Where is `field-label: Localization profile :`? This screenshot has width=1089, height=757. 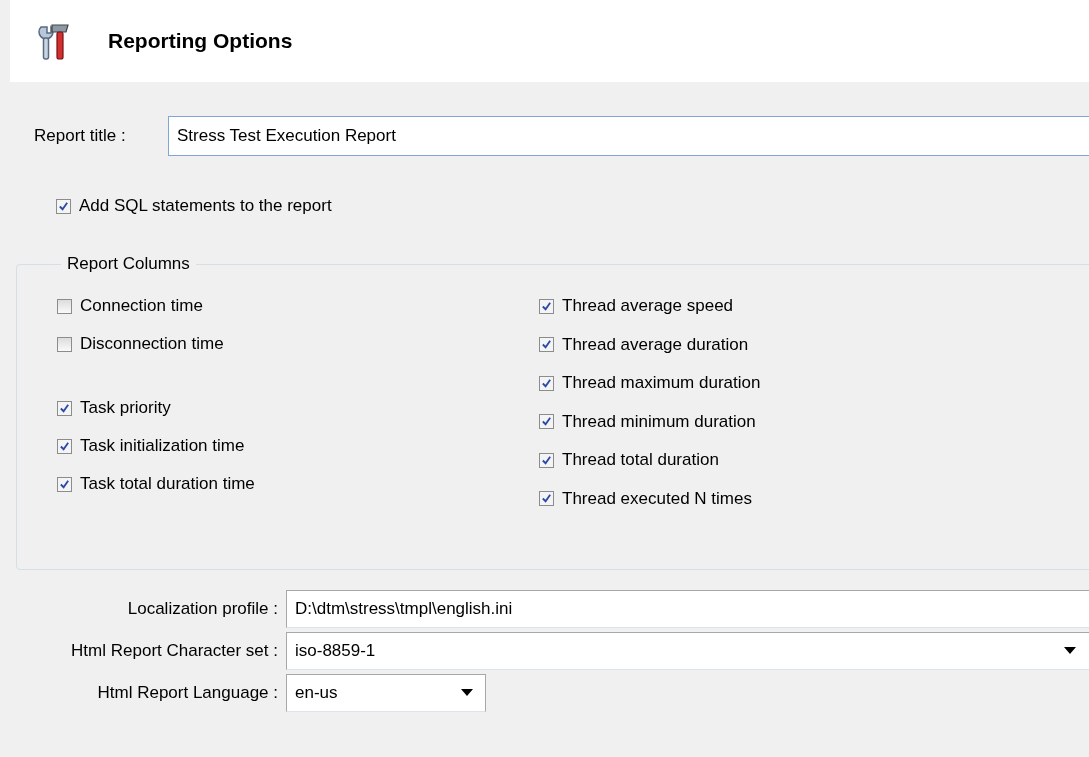
field-label: Localization profile : is located at coordinates (202, 609).